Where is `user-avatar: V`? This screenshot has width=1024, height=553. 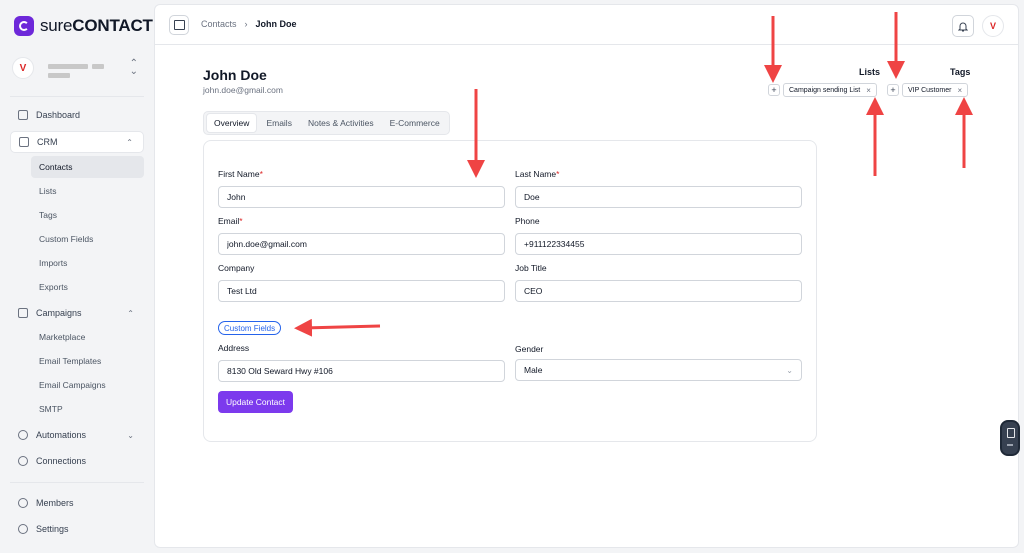
user-avatar: V is located at coordinates (993, 26).